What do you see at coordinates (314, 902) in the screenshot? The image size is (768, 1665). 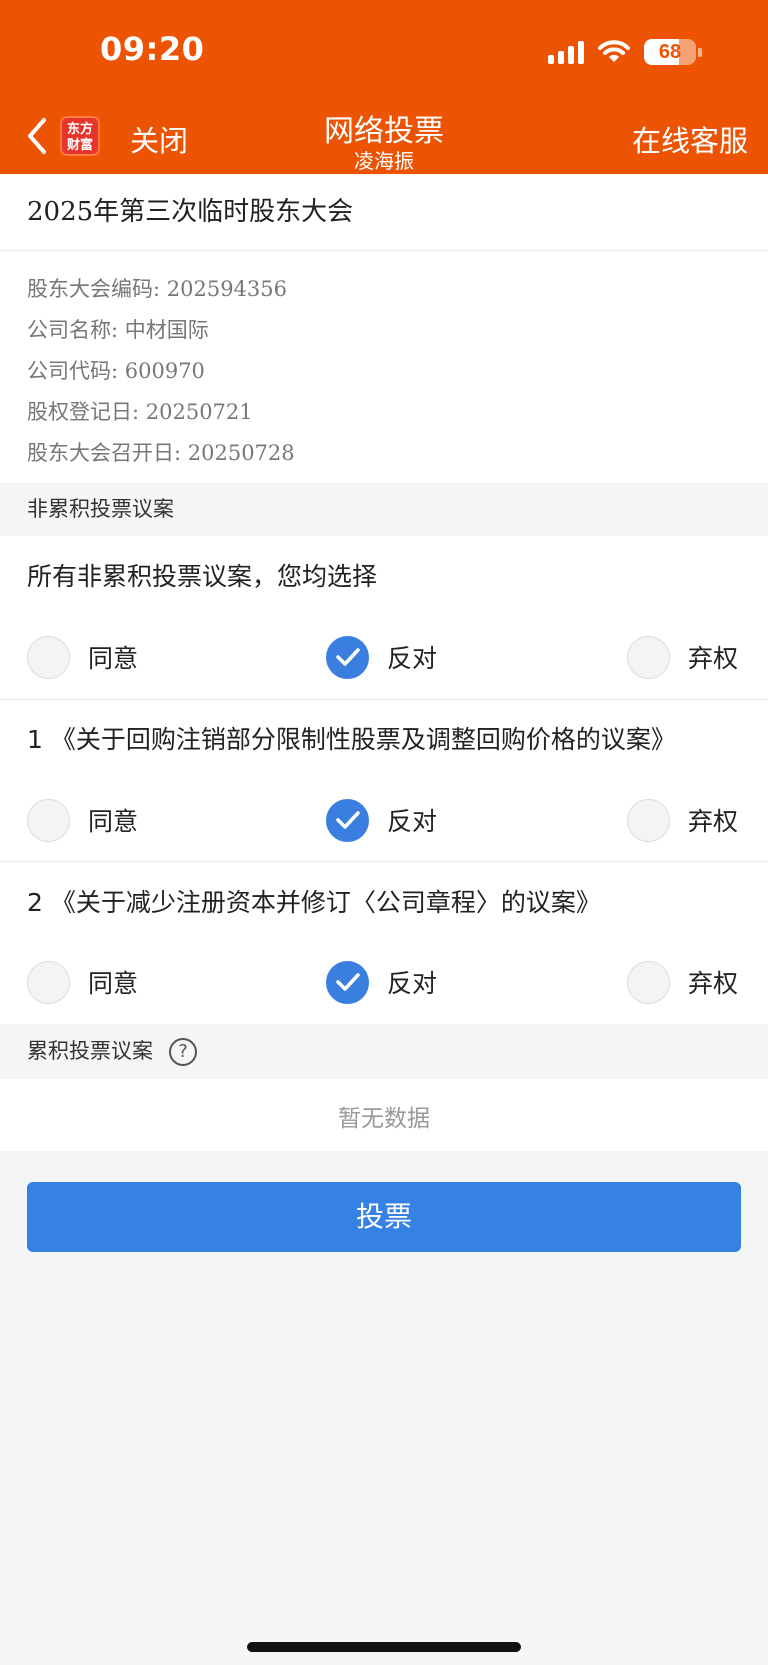 I see `proposal-2-title: 2 《关于减少注册资本并修订〈公司章程〉的议案》` at bounding box center [314, 902].